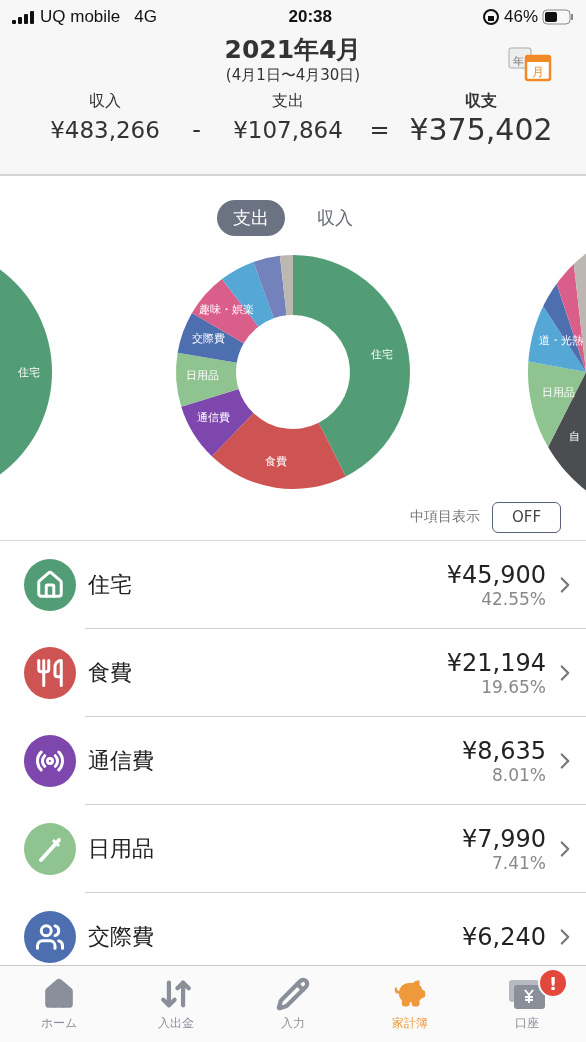 The height and width of the screenshot is (1042, 586). Describe the element at coordinates (335, 218) in the screenshot. I see `segment-tab: 収入` at that location.